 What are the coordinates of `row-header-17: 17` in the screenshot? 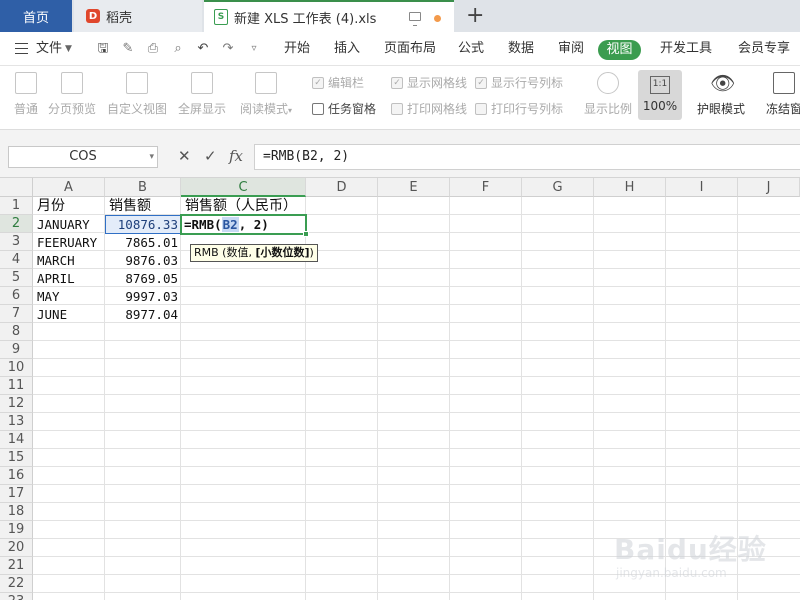 It's located at (16, 494).